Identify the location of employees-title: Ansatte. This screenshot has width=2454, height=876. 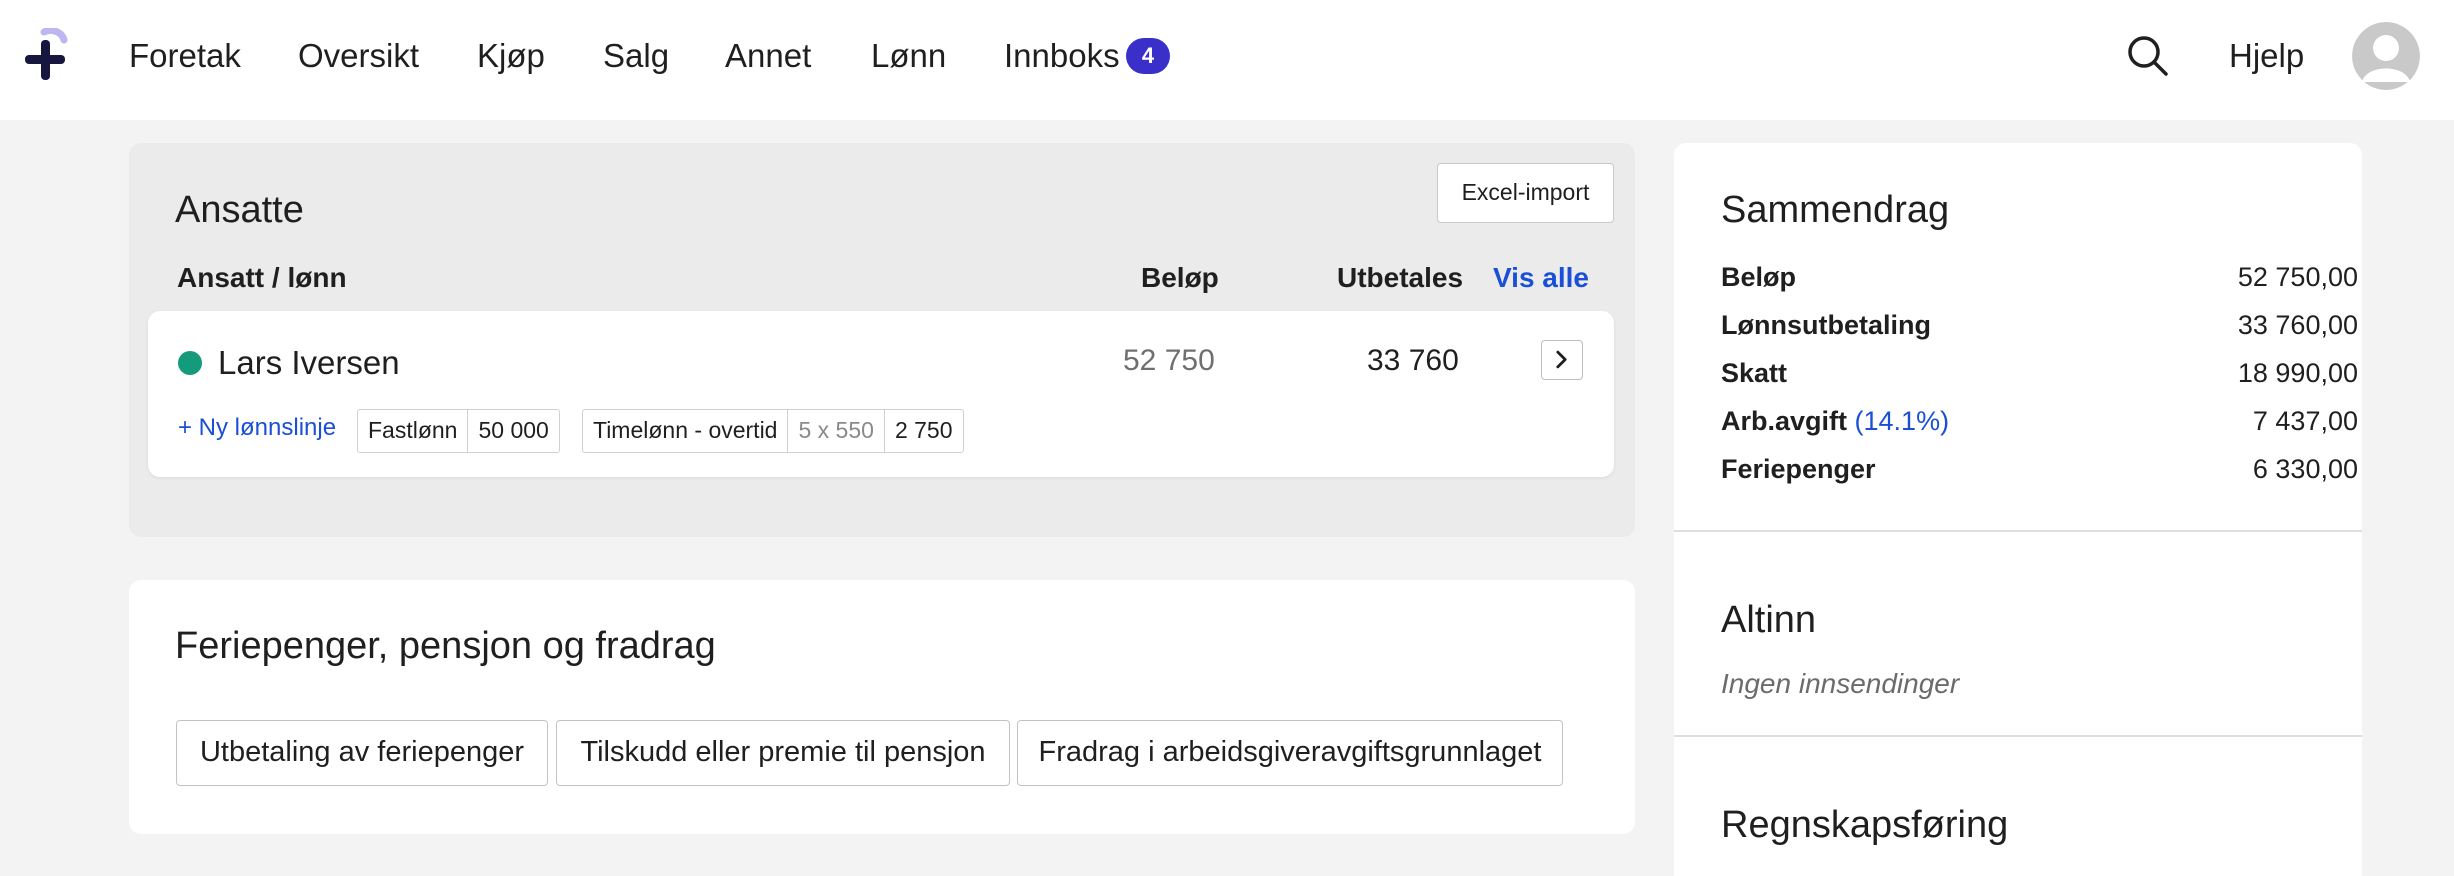
(239, 210).